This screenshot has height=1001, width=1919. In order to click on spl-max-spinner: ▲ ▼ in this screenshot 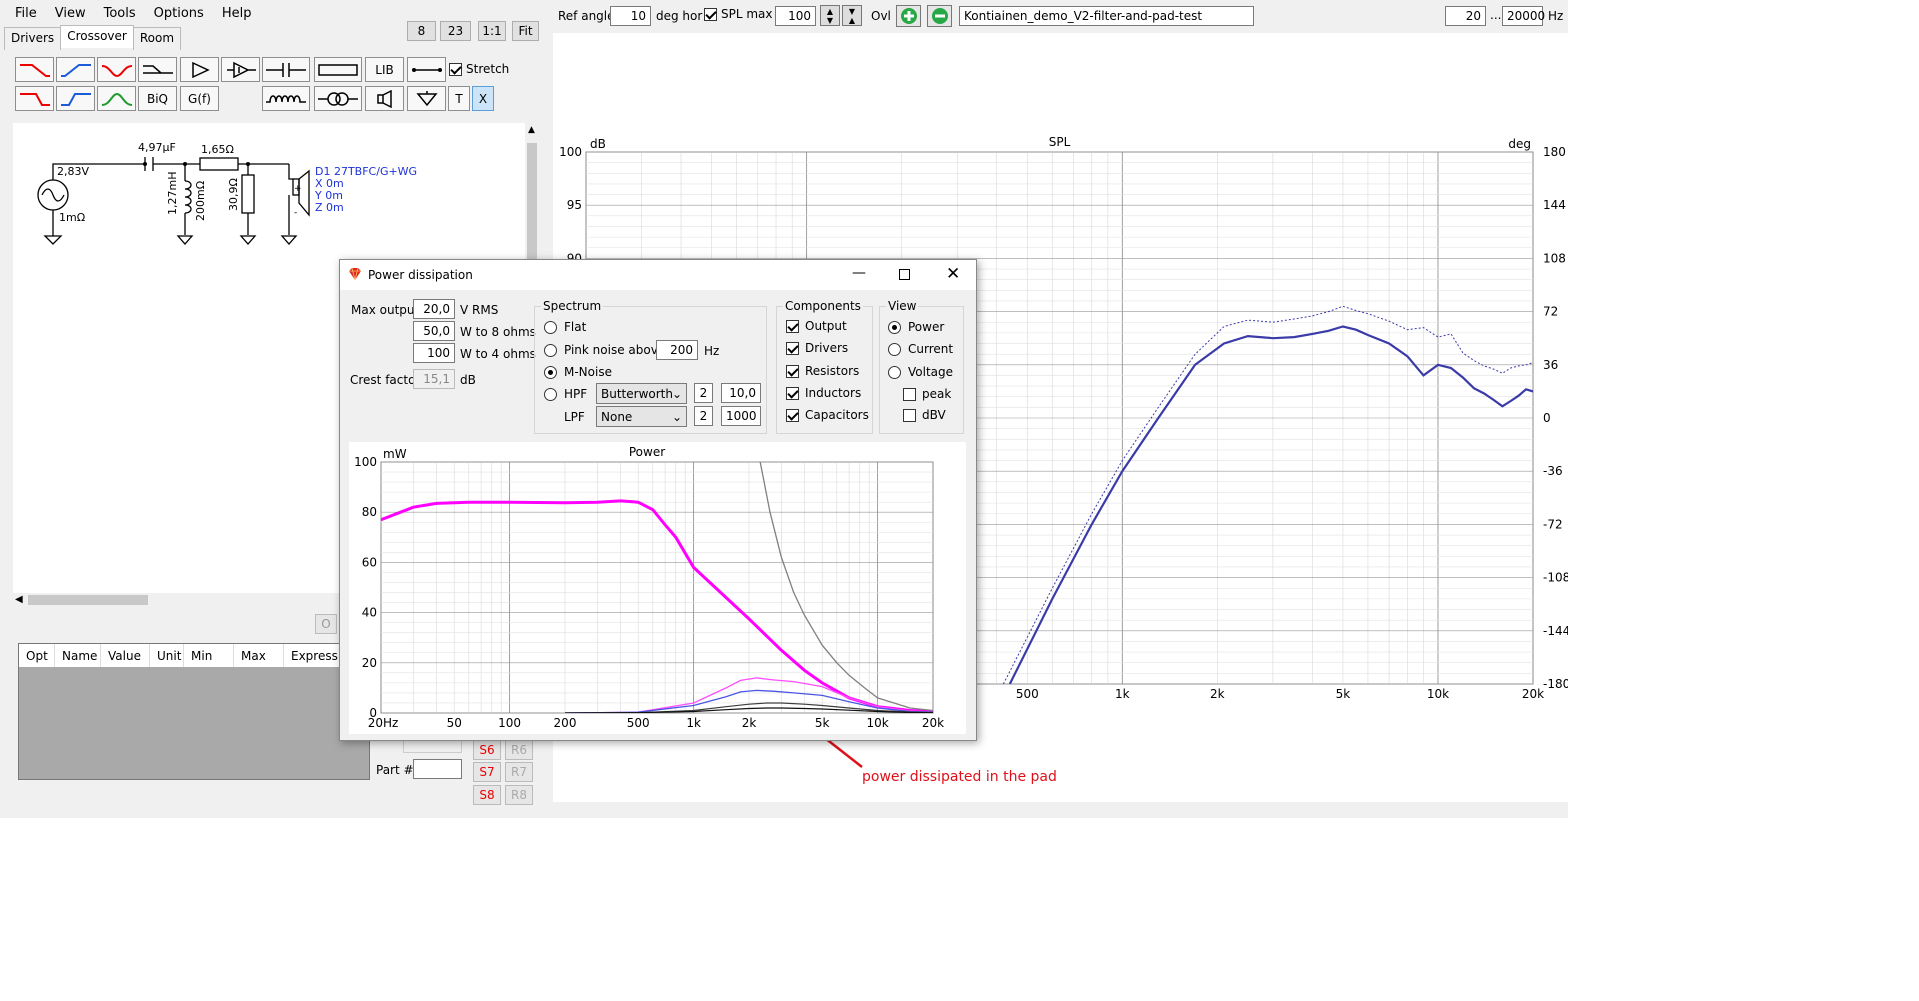, I will do `click(830, 15)`.